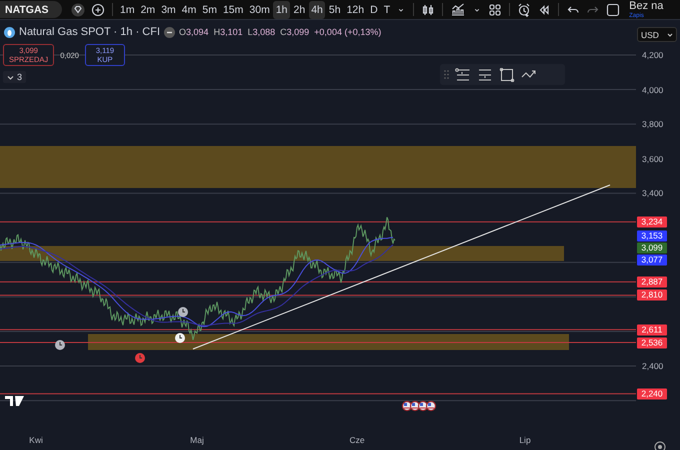 The height and width of the screenshot is (450, 680). Describe the element at coordinates (228, 32) in the screenshot. I see `ohlc-value: H3,101` at that location.